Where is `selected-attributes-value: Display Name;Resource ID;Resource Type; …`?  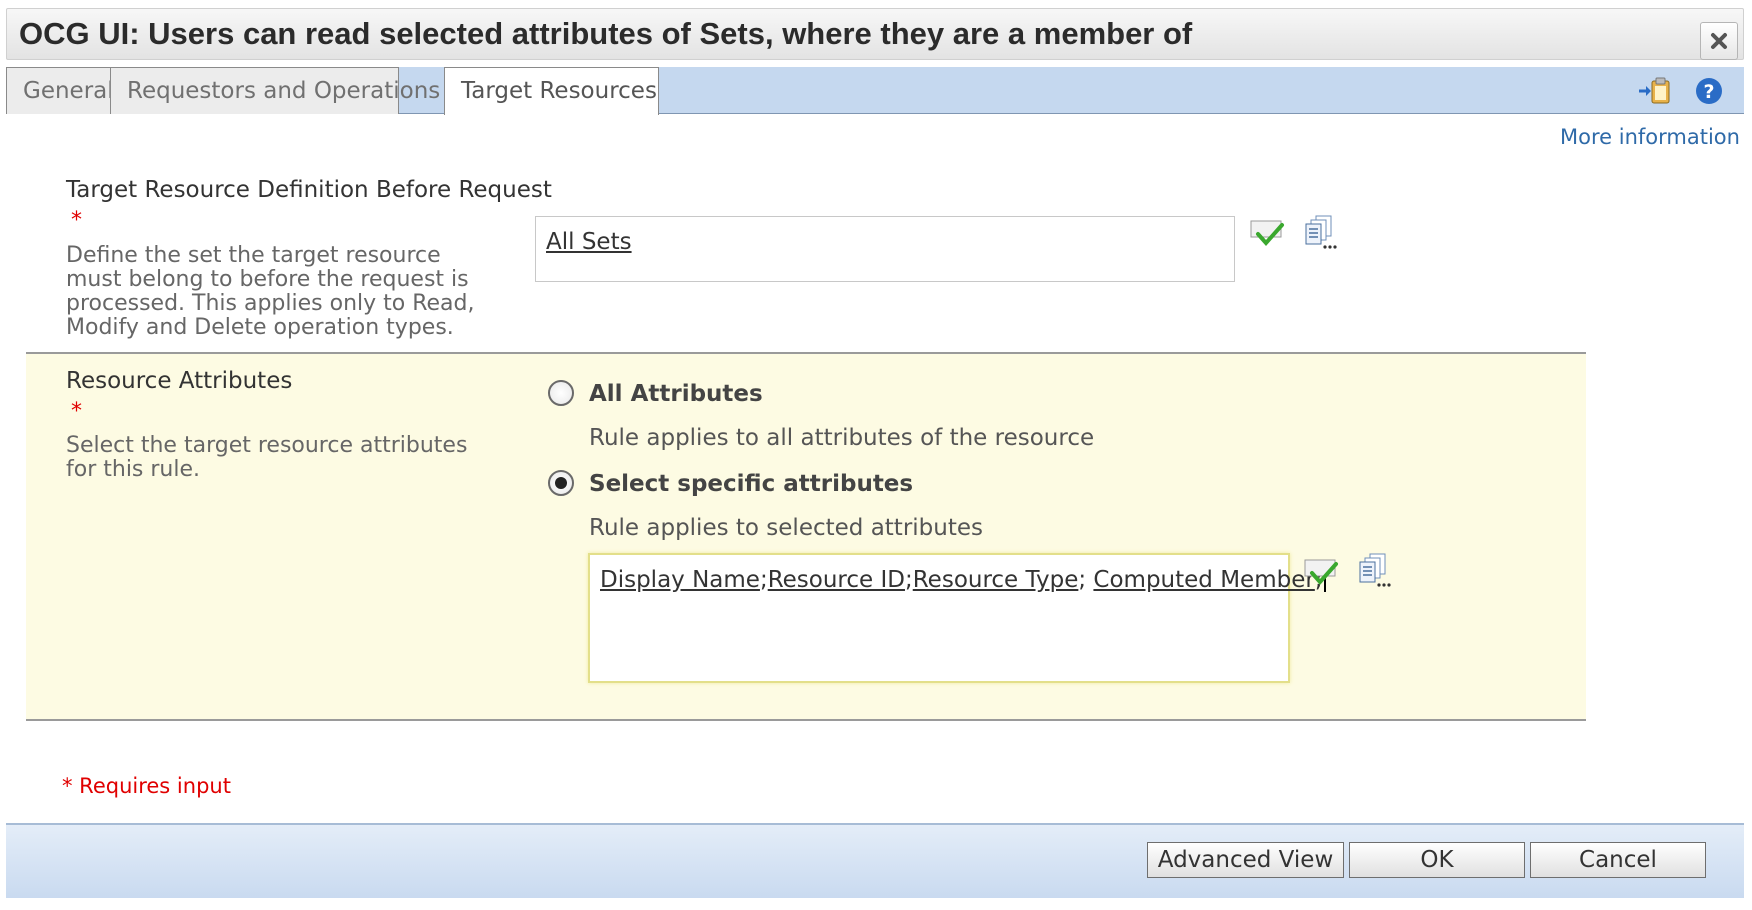 selected-attributes-value: Display Name;Resource ID;Resource Type; … is located at coordinates (963, 579).